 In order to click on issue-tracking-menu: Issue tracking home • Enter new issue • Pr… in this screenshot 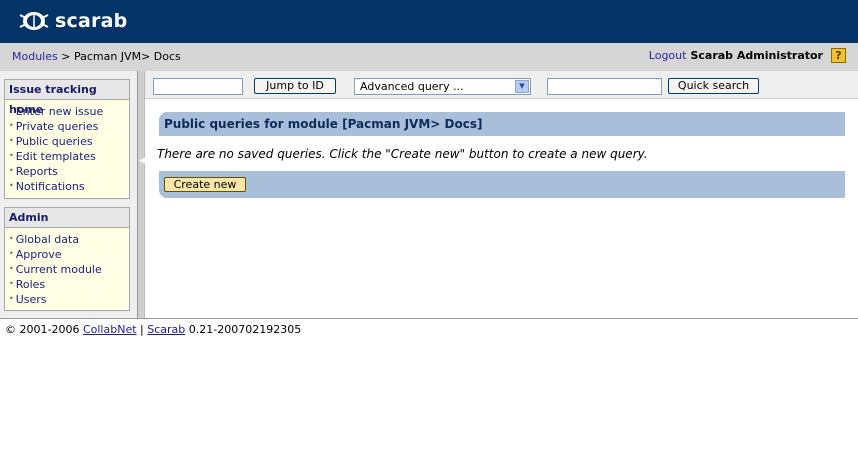, I will do `click(67, 139)`.